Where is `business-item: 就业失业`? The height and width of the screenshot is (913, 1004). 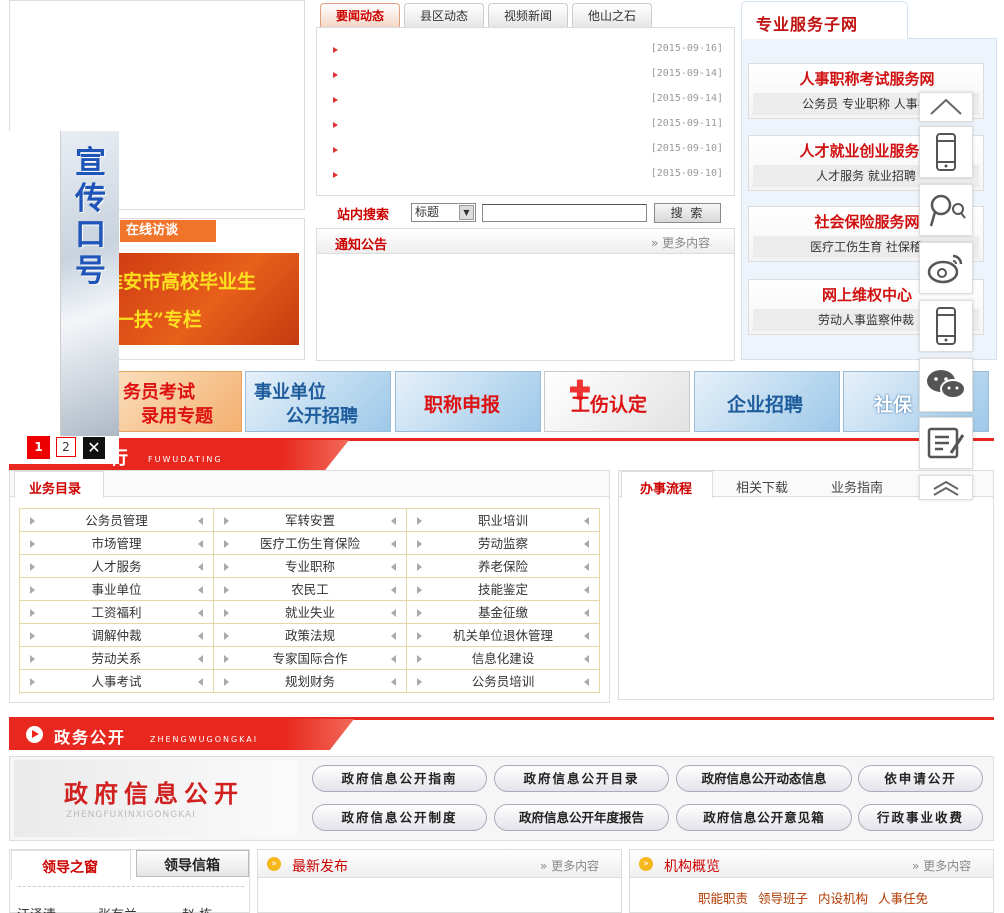 business-item: 就业失业 is located at coordinates (310, 612).